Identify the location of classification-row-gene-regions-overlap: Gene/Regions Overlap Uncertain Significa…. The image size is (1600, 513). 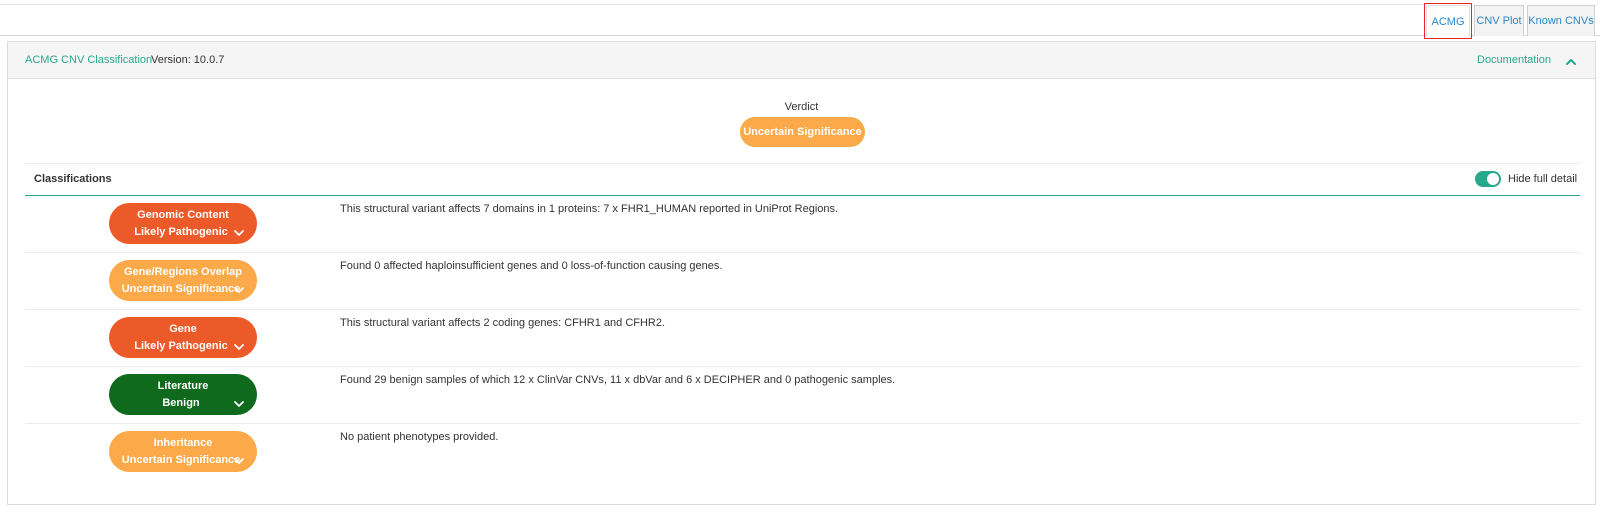
(802, 281).